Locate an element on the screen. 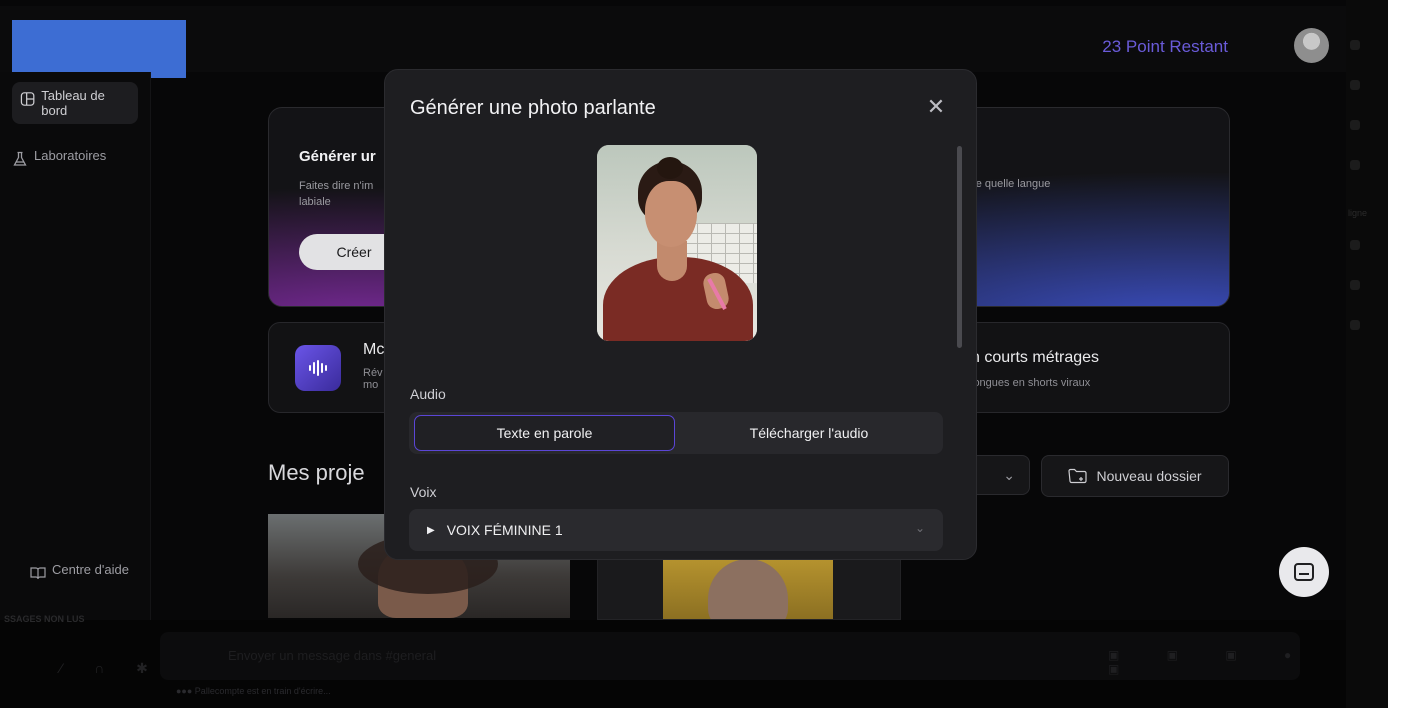 The height and width of the screenshot is (708, 1402). sidebar-item-dashboard: Tableau de bord is located at coordinates (75, 103).